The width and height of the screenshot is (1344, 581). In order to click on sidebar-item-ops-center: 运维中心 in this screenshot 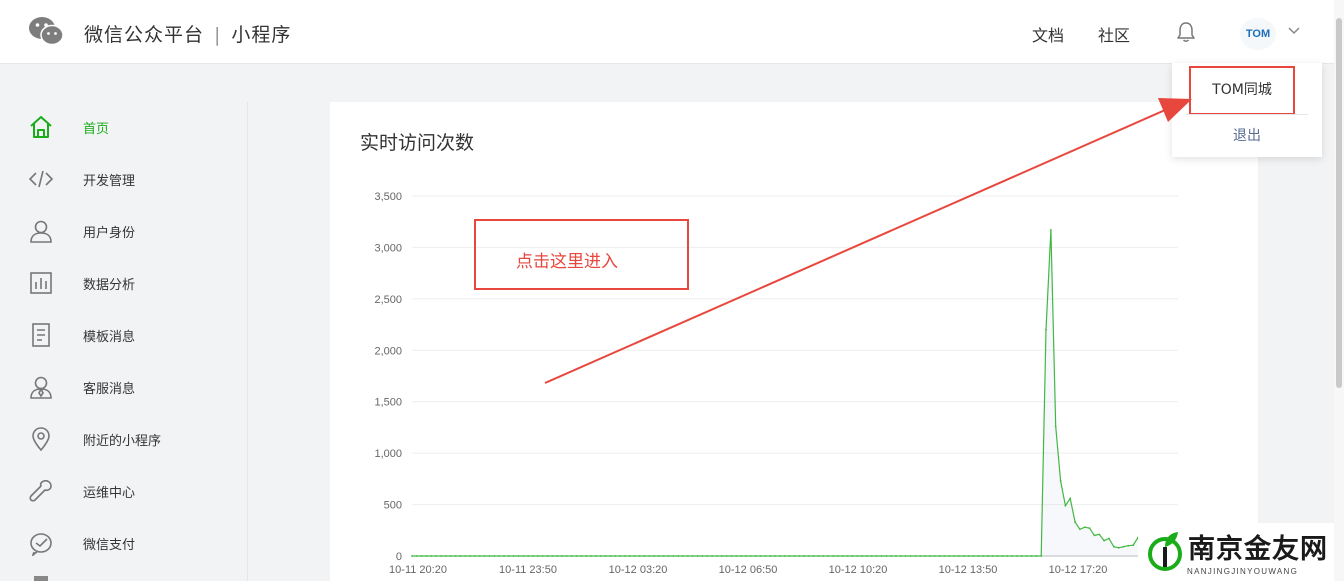, I will do `click(123, 492)`.